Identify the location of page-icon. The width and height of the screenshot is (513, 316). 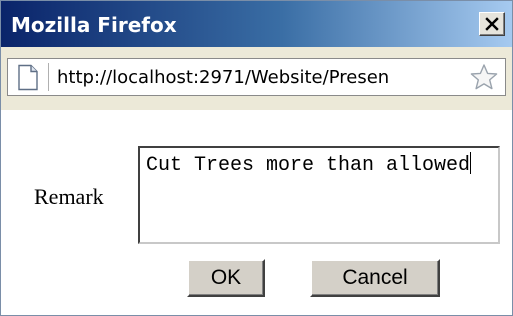
(28, 77).